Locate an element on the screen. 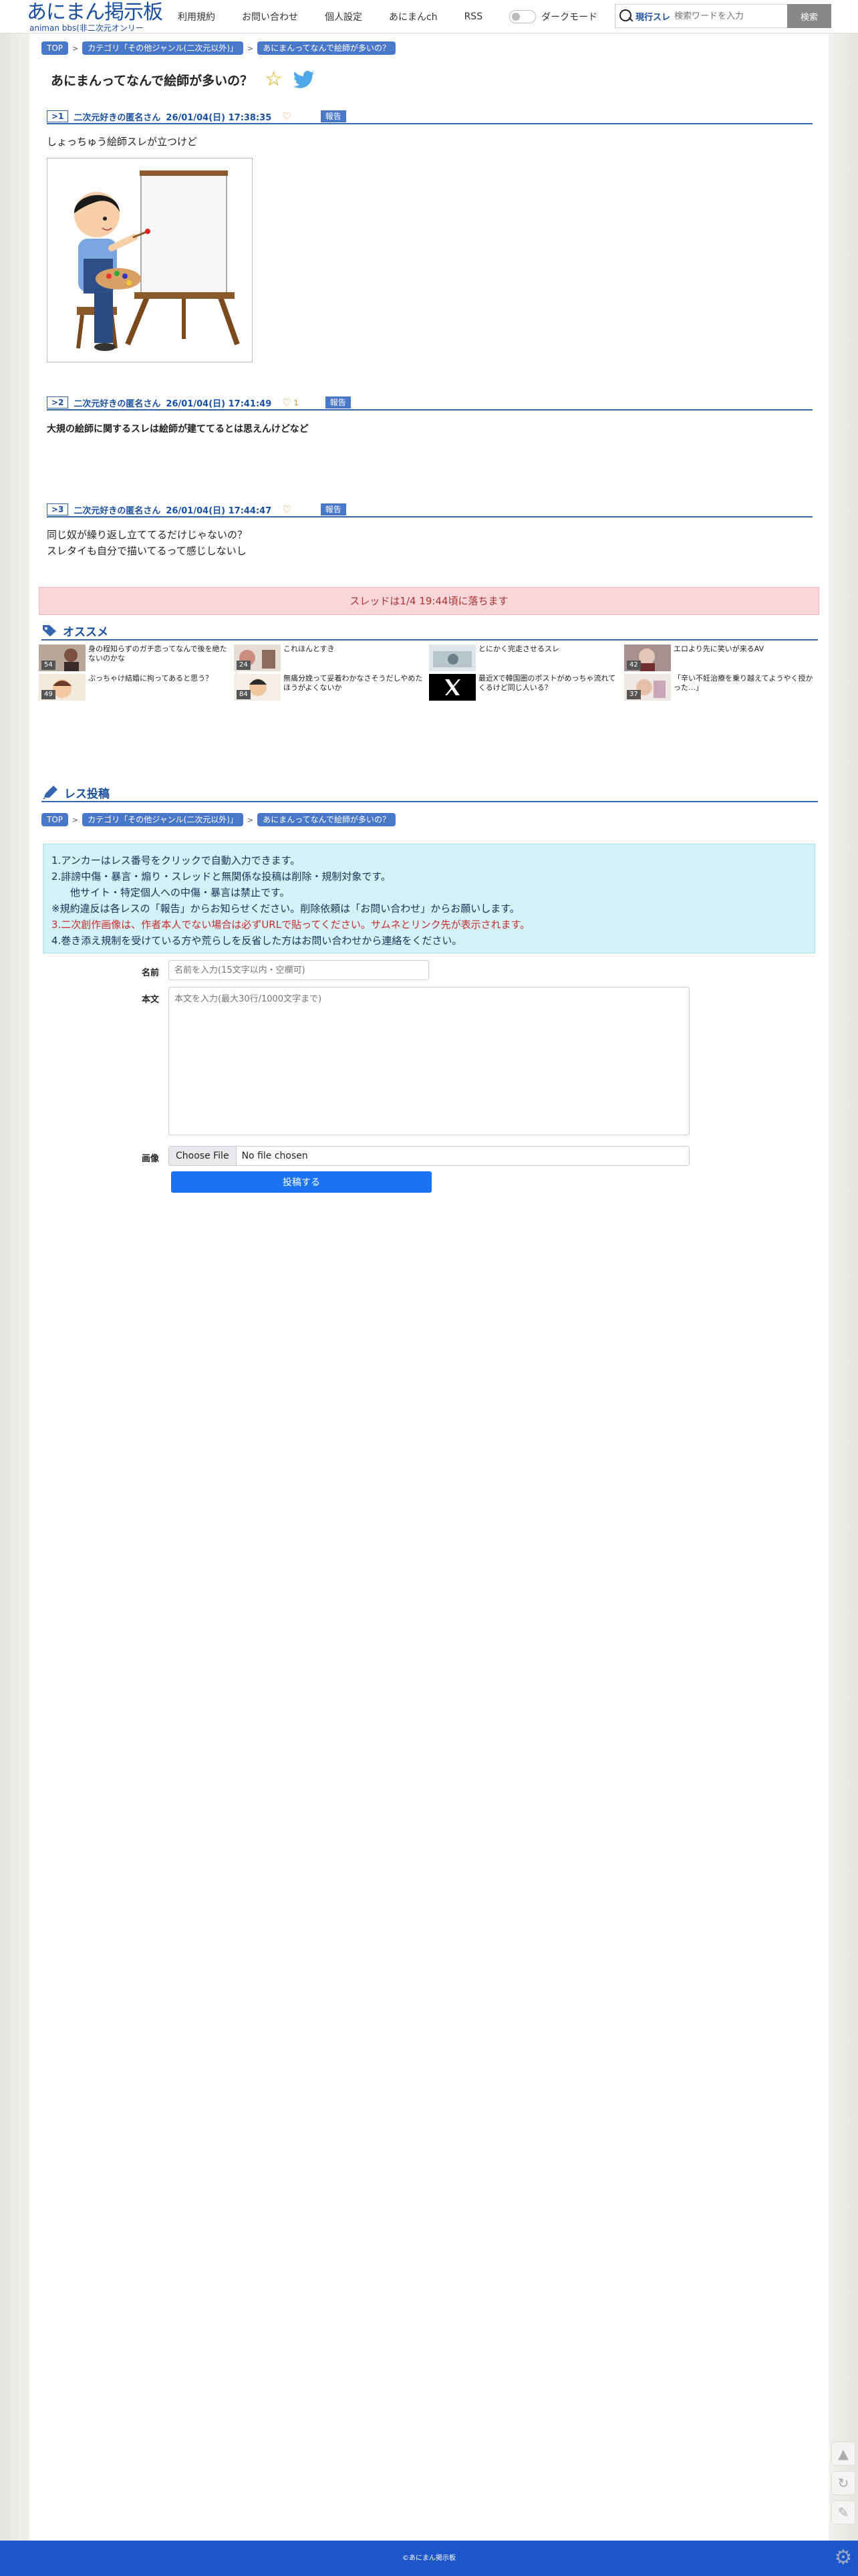  recommend-item: 49 ぶっちゃけ結婚に拘ってあると思う？ is located at coordinates (136, 687).